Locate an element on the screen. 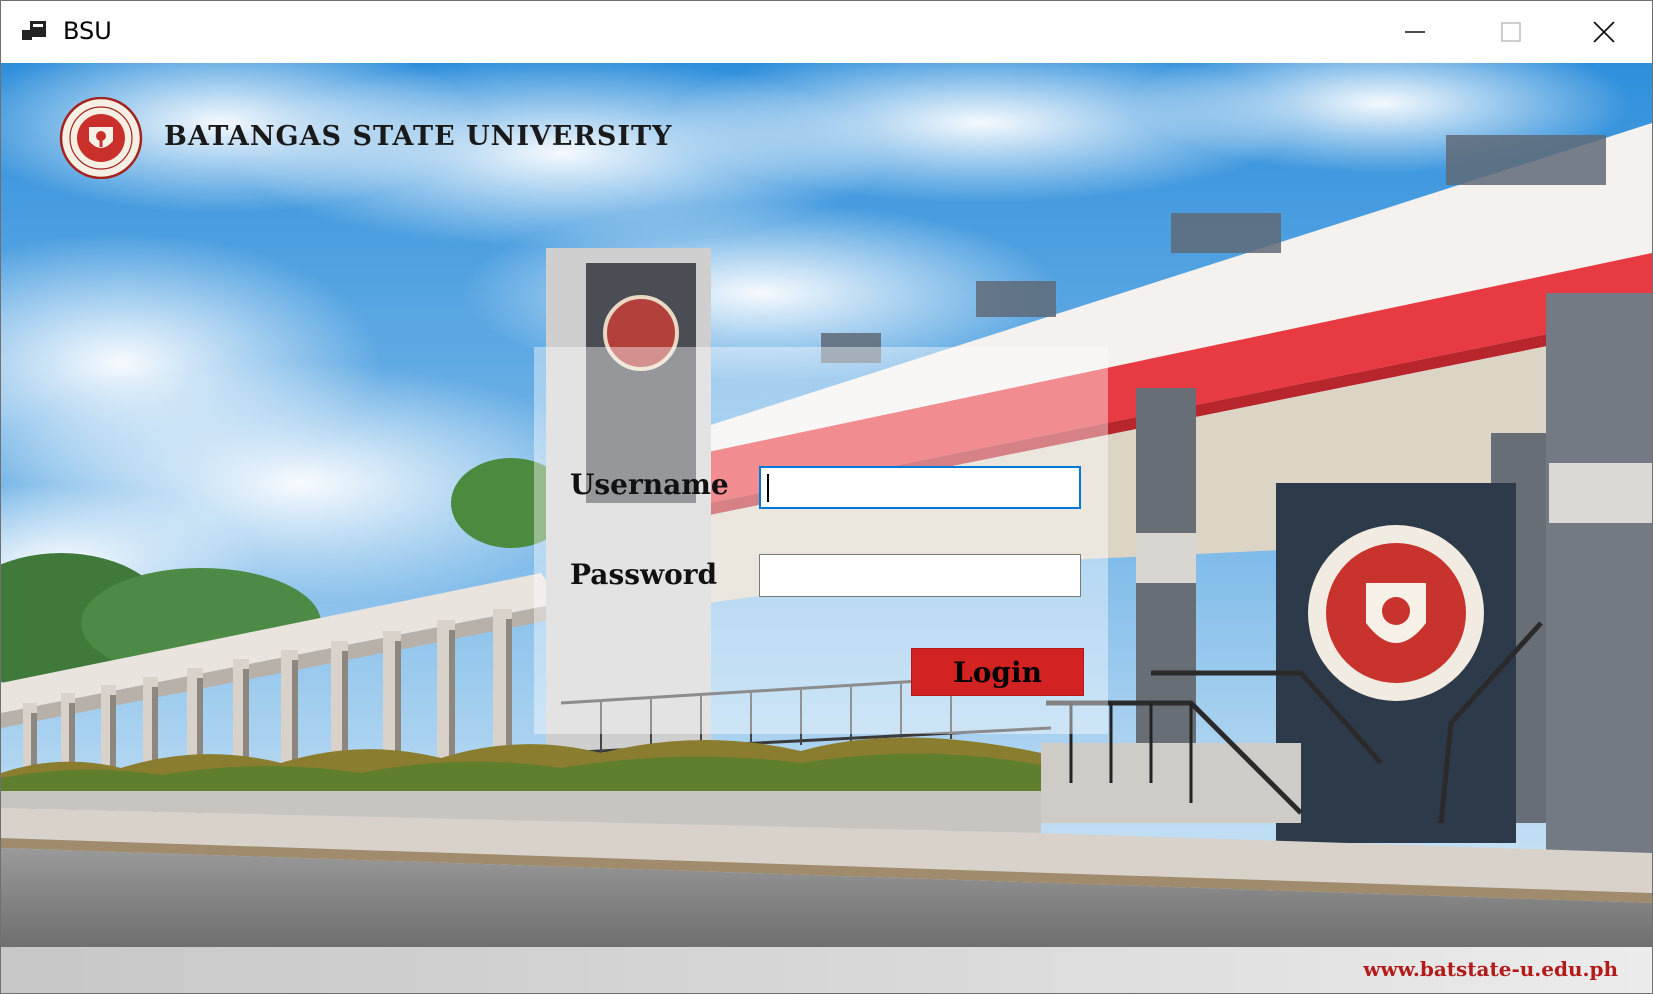 Image resolution: width=1653 pixels, height=994 pixels. maximize-icon is located at coordinates (1511, 32).